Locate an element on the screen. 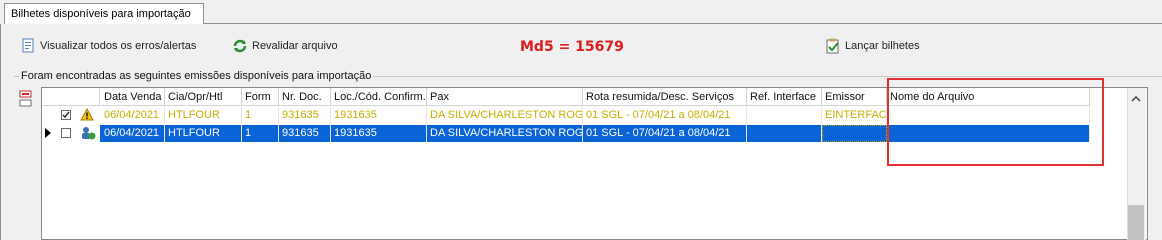 This screenshot has height=240, width=1162. header-form: Form is located at coordinates (260, 97).